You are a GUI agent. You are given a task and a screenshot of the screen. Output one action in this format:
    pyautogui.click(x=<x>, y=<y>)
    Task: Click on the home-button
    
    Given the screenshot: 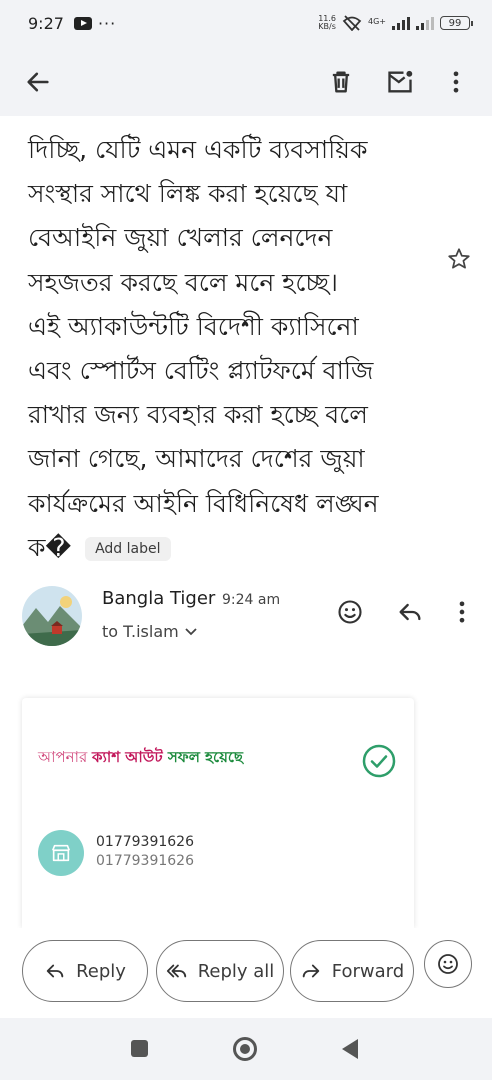 What is the action you would take?
    pyautogui.click(x=245, y=1049)
    